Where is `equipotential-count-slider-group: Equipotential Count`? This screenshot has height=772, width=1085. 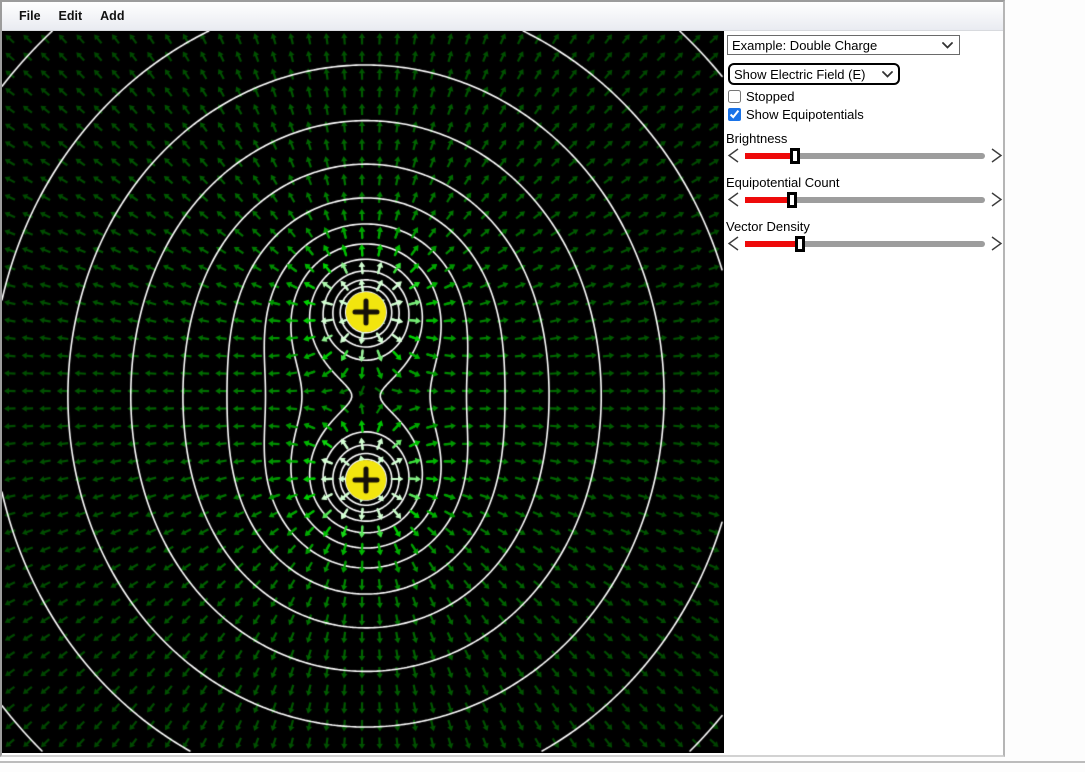 equipotential-count-slider-group: Equipotential Count is located at coordinates (866, 191).